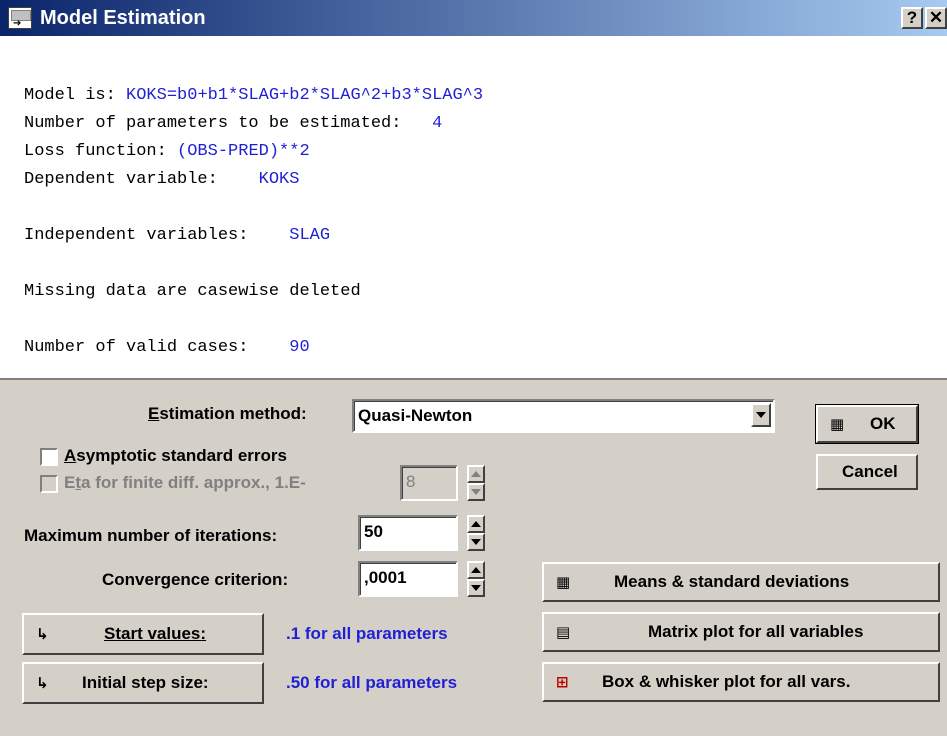 This screenshot has width=947, height=736. What do you see at coordinates (310, 235) in the screenshot?
I see `independent-value: SLAG` at bounding box center [310, 235].